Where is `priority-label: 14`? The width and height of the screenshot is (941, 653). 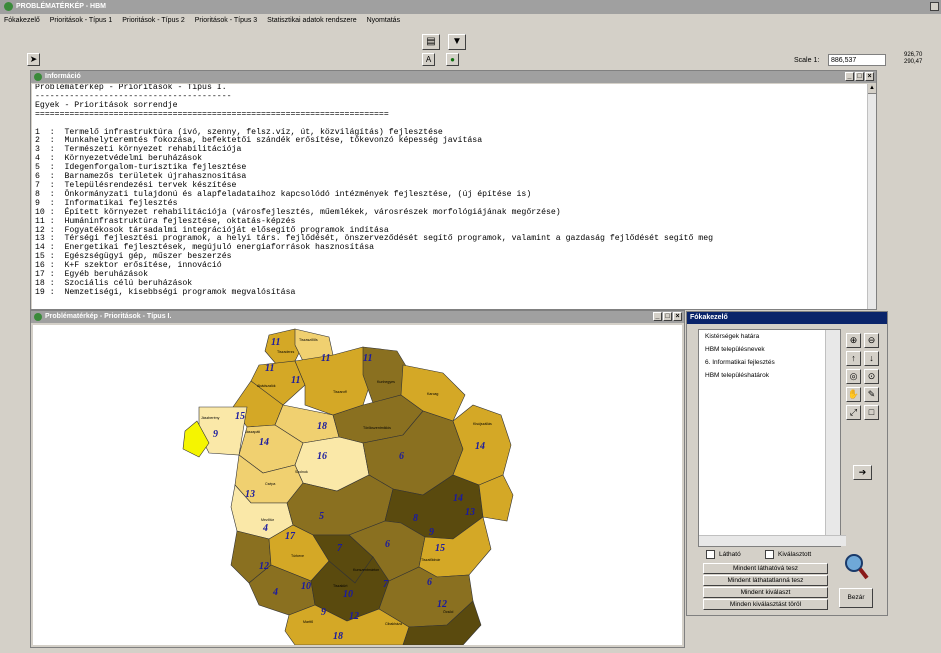
priority-label: 14 is located at coordinates (458, 498).